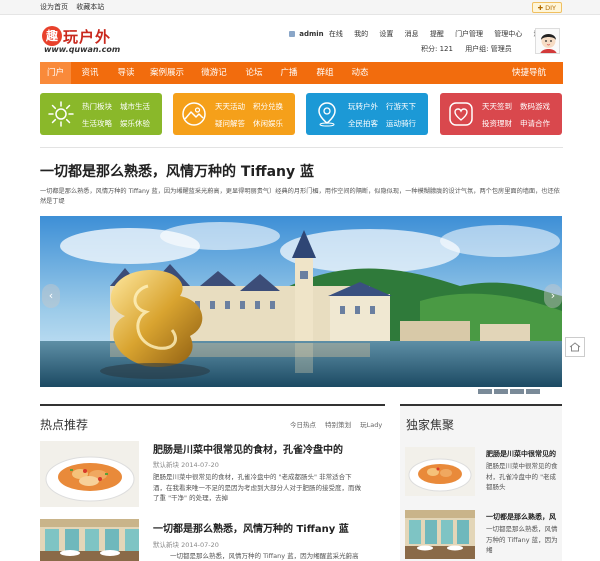 This screenshot has width=600, height=561. What do you see at coordinates (386, 34) in the screenshot?
I see `user-menu-settings: 设置` at bounding box center [386, 34].